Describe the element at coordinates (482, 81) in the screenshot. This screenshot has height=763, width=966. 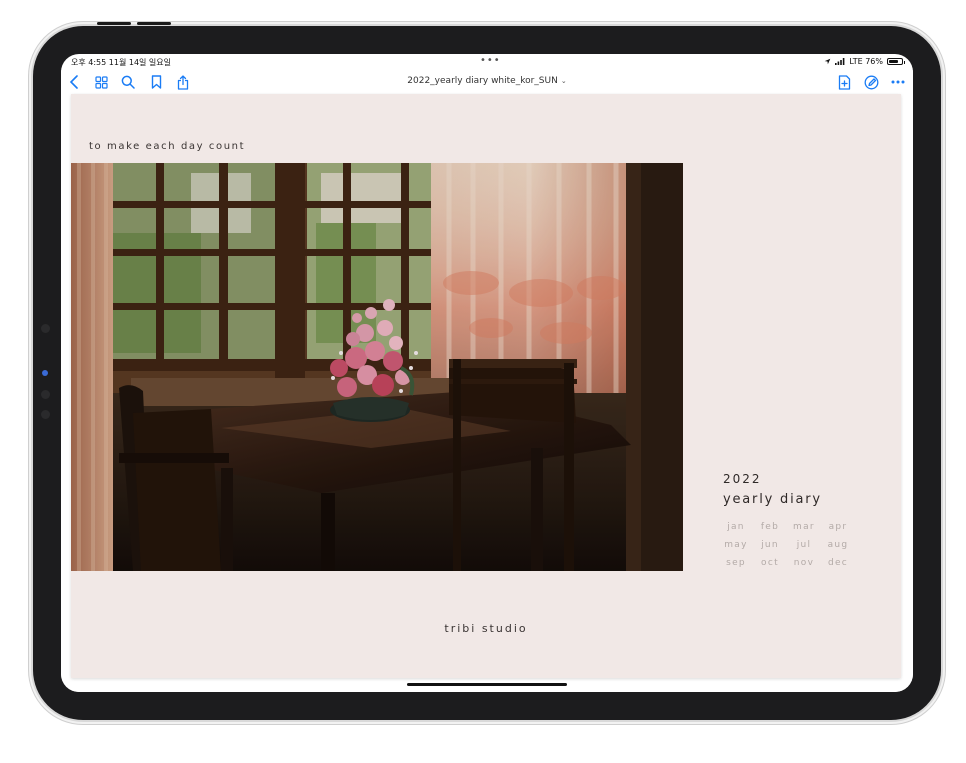
I see `document-title-text: 2022_yearly diary white_kor_SUN` at that location.